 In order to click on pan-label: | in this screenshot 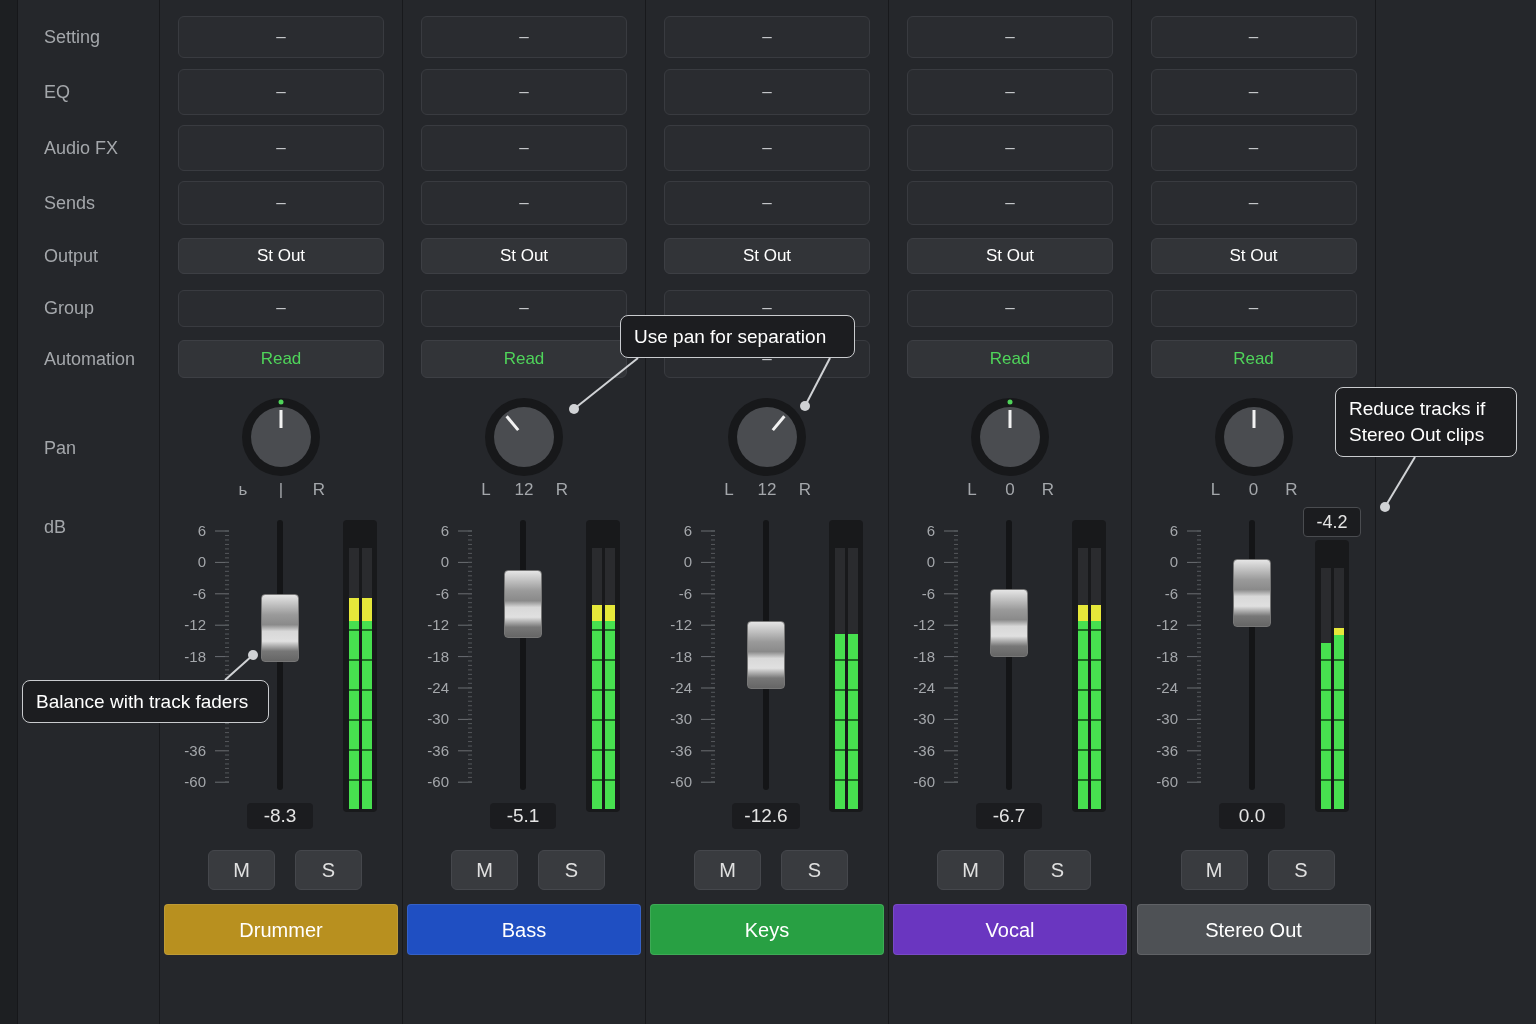, I will do `click(281, 490)`.